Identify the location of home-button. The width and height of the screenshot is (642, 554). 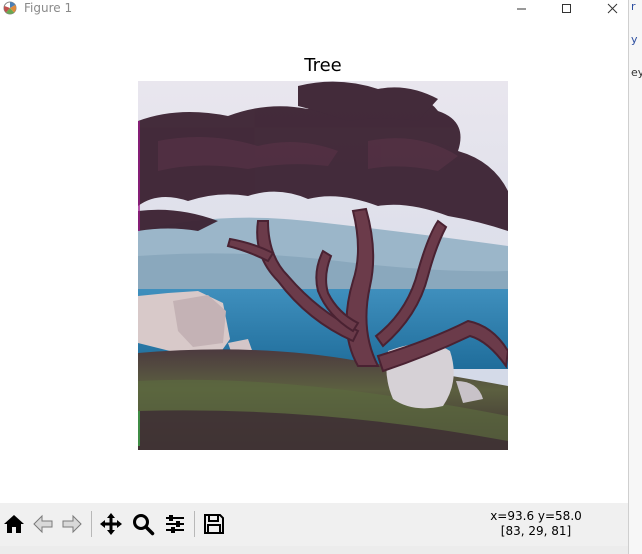
(14, 524).